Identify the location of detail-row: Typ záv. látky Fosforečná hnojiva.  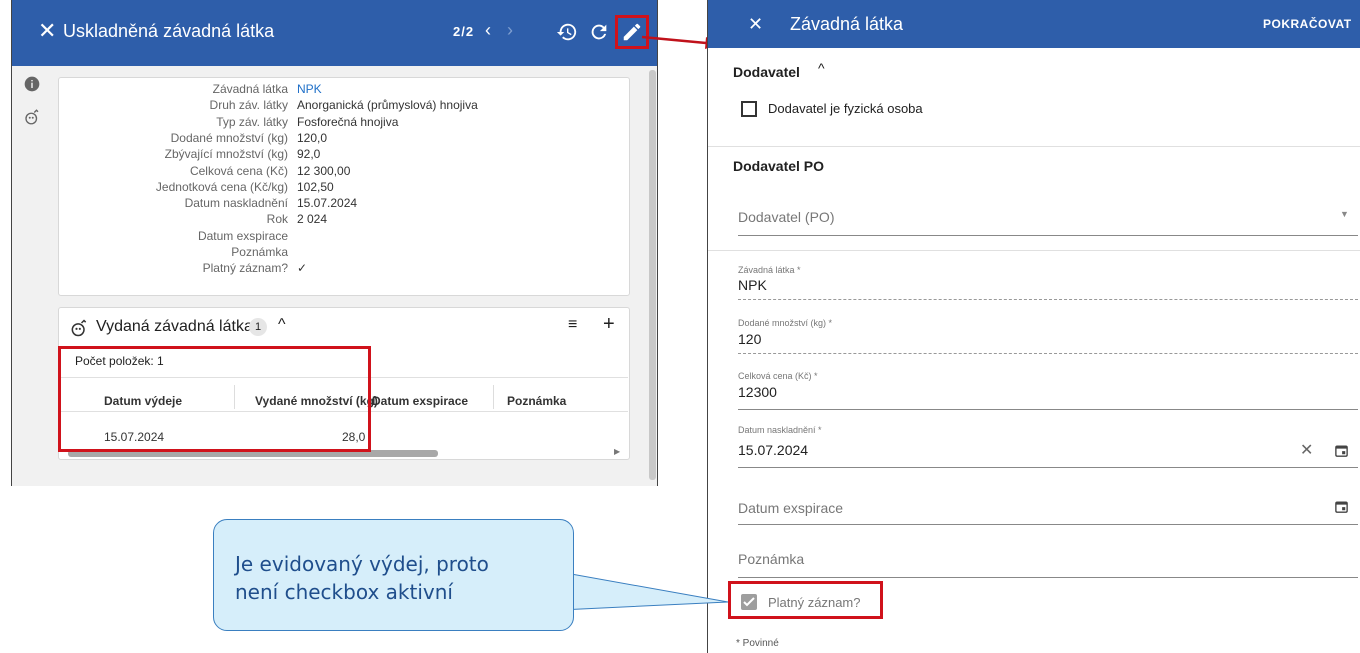
(343, 123).